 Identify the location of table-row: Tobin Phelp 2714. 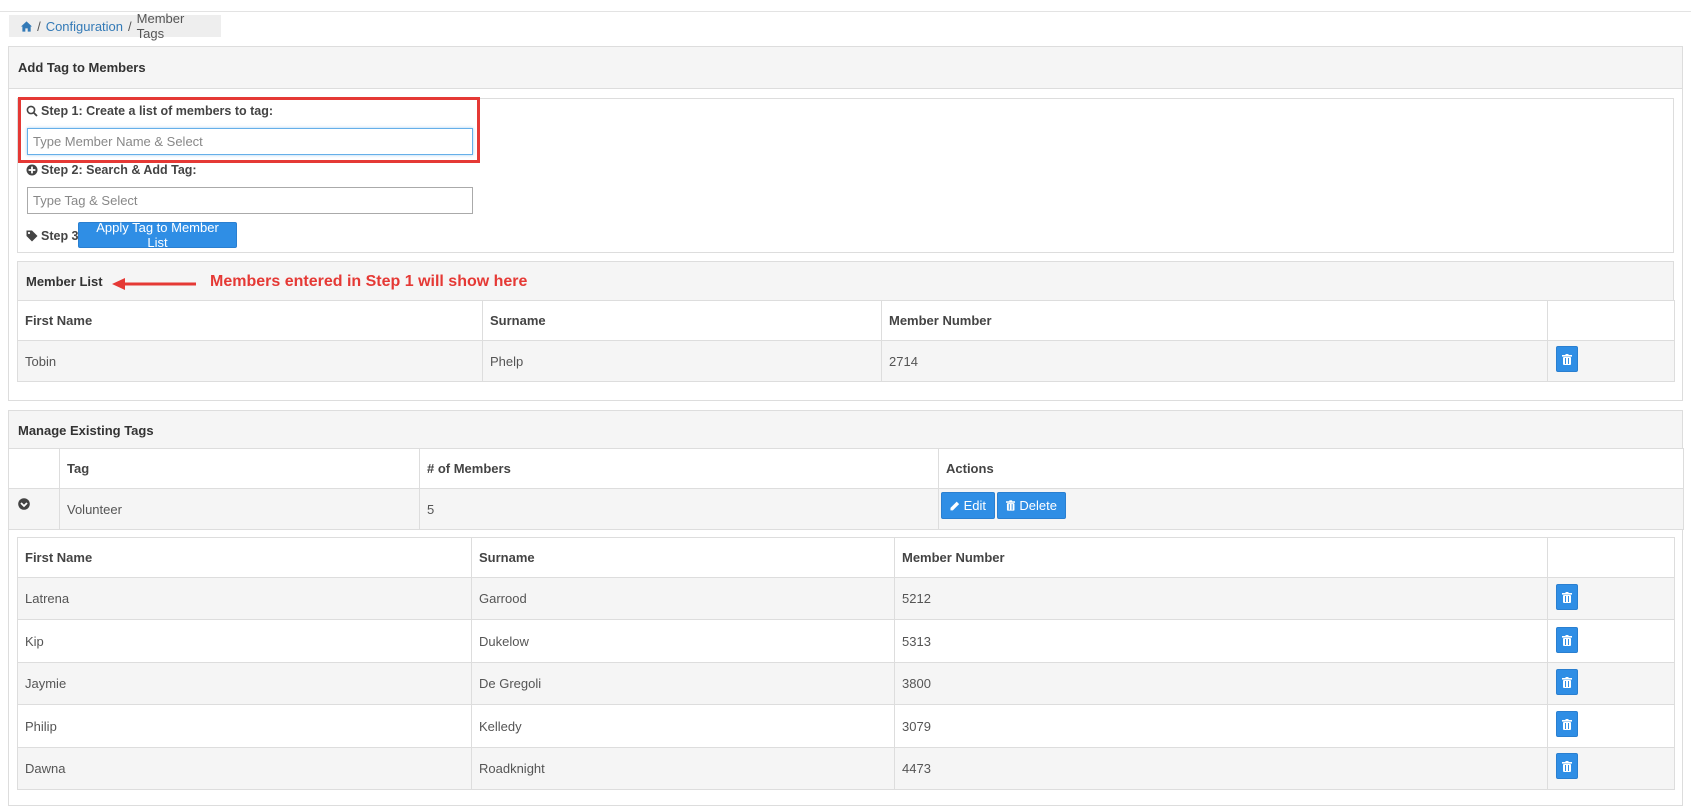
(846, 361).